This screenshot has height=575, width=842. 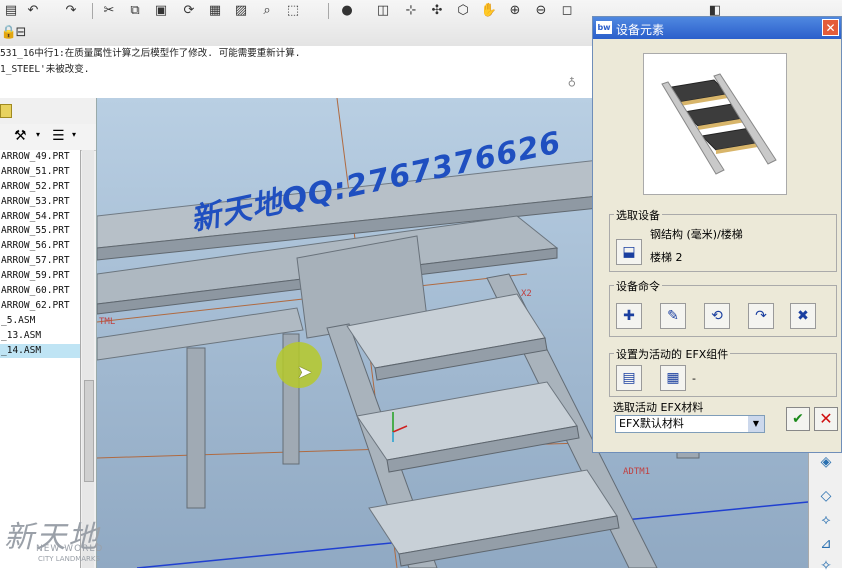 I want to click on zoom-in-icon: ⊕, so click(x=515, y=11).